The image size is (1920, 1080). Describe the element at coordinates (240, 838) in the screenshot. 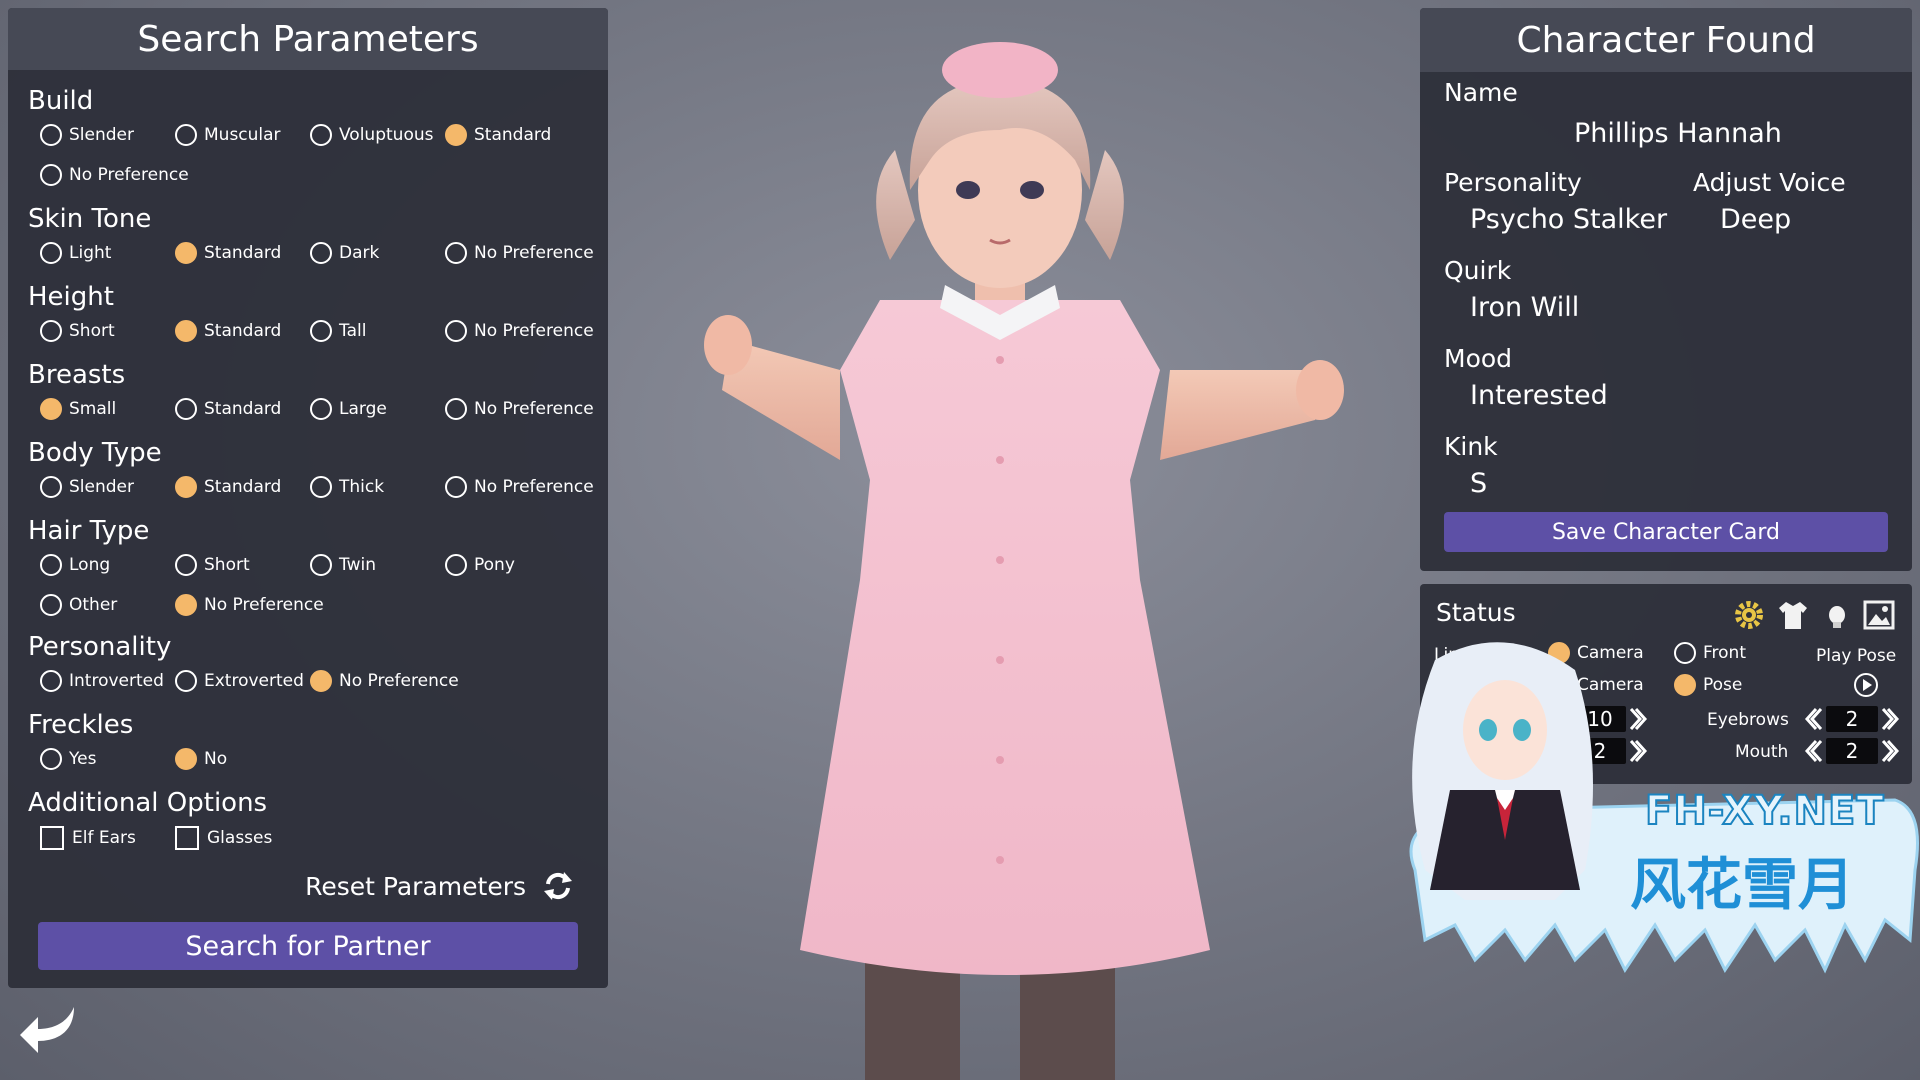

I see `option-label: Glasses` at that location.